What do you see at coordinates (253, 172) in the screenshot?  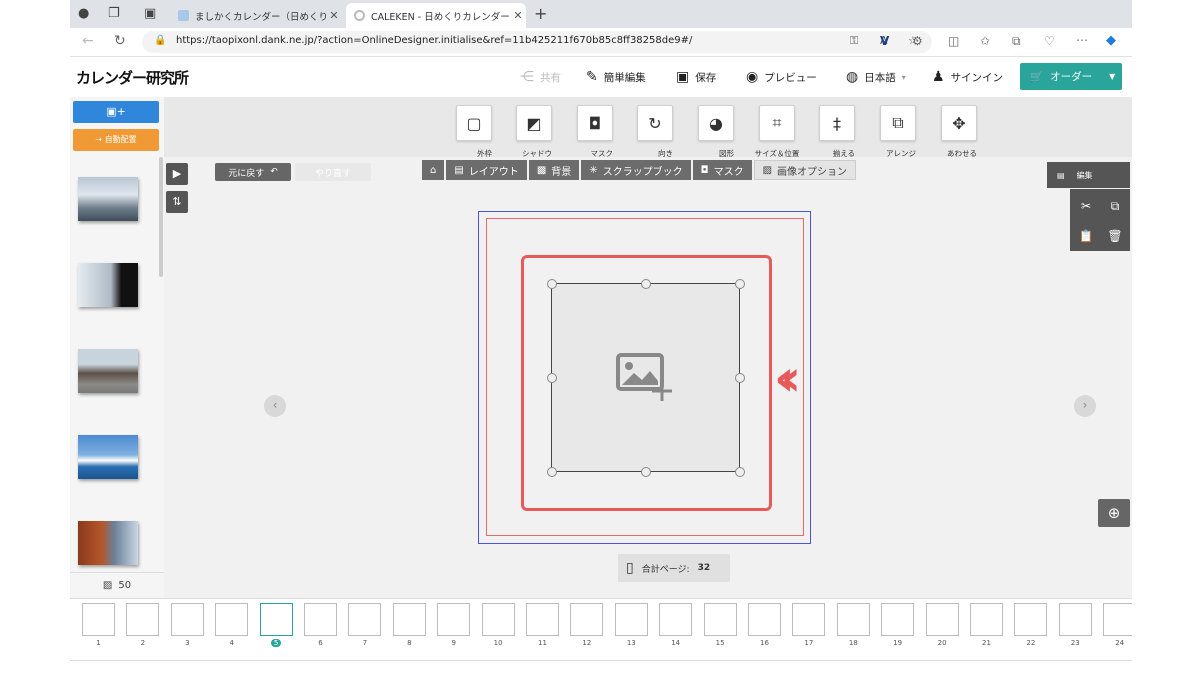 I see `undo-button: 元に戻す ↶` at bounding box center [253, 172].